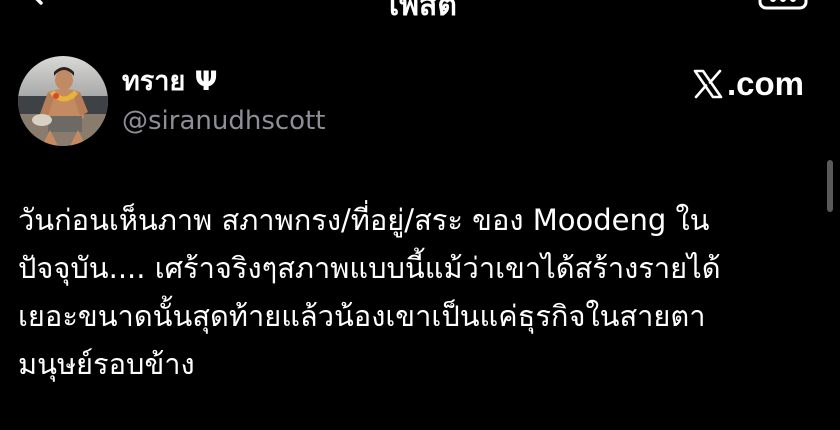 Image resolution: width=840 pixels, height=430 pixels. I want to click on avatar, so click(63, 101).